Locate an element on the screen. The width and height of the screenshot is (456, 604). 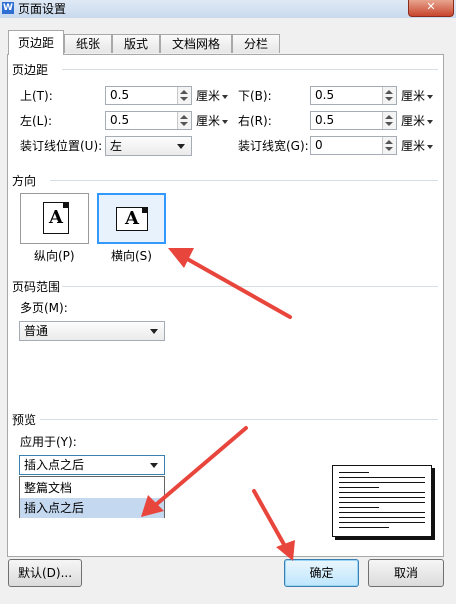
right-margin-label: 右(R): is located at coordinates (255, 121).